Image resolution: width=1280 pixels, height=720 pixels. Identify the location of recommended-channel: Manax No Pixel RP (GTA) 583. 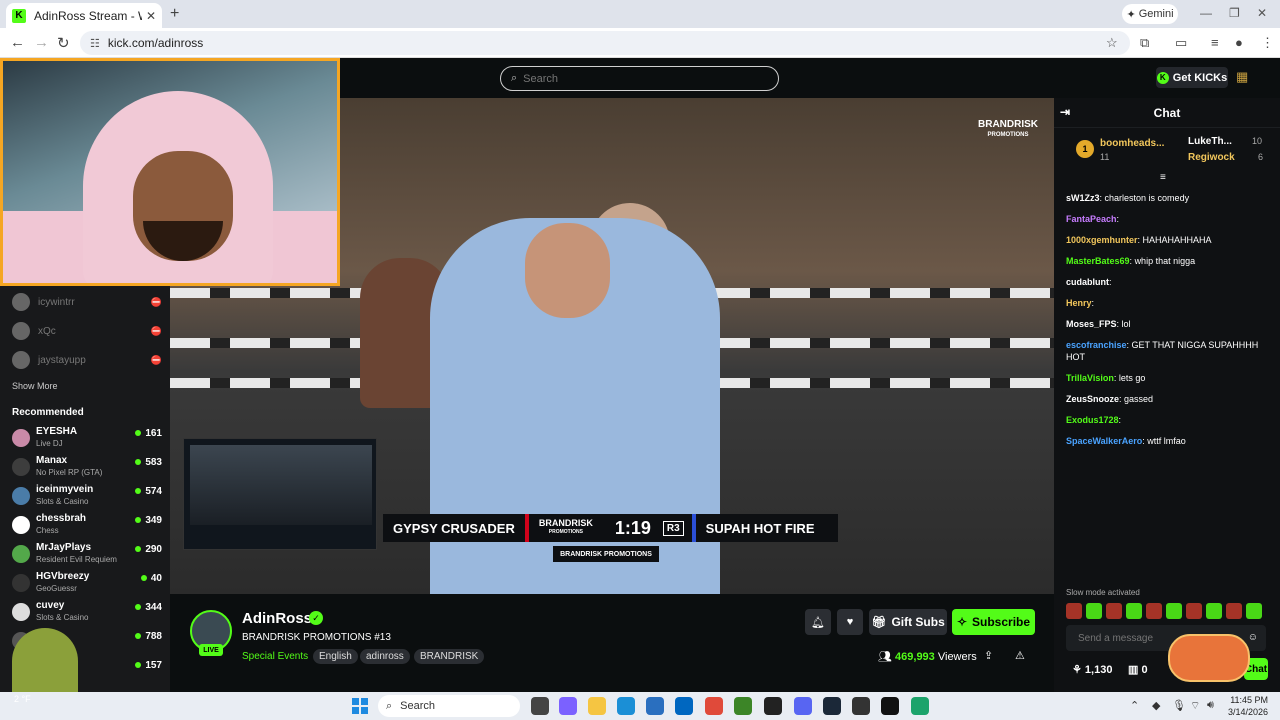
(87, 468).